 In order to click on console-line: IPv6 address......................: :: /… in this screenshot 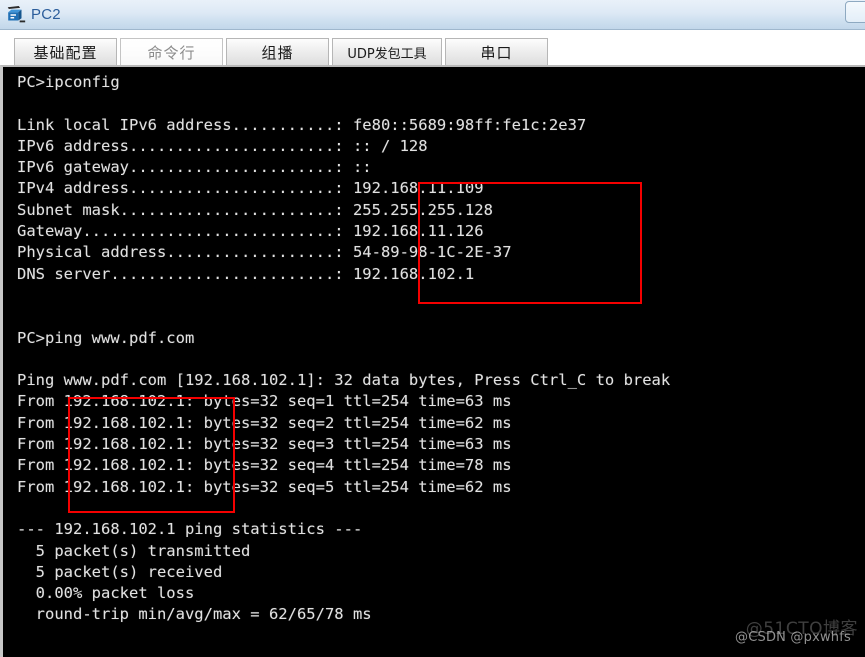, I will do `click(222, 145)`.